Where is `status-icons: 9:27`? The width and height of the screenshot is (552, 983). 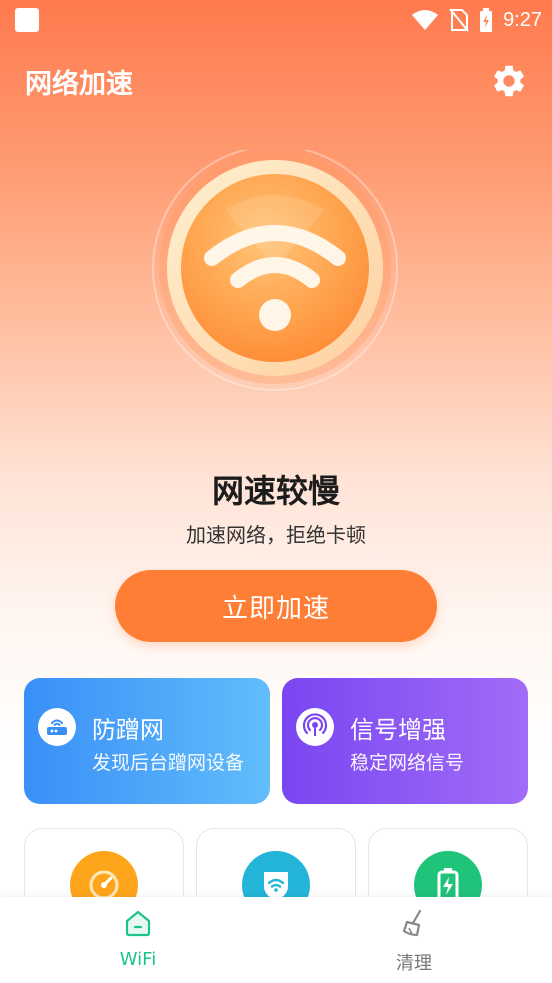
status-icons: 9:27 is located at coordinates (476, 20).